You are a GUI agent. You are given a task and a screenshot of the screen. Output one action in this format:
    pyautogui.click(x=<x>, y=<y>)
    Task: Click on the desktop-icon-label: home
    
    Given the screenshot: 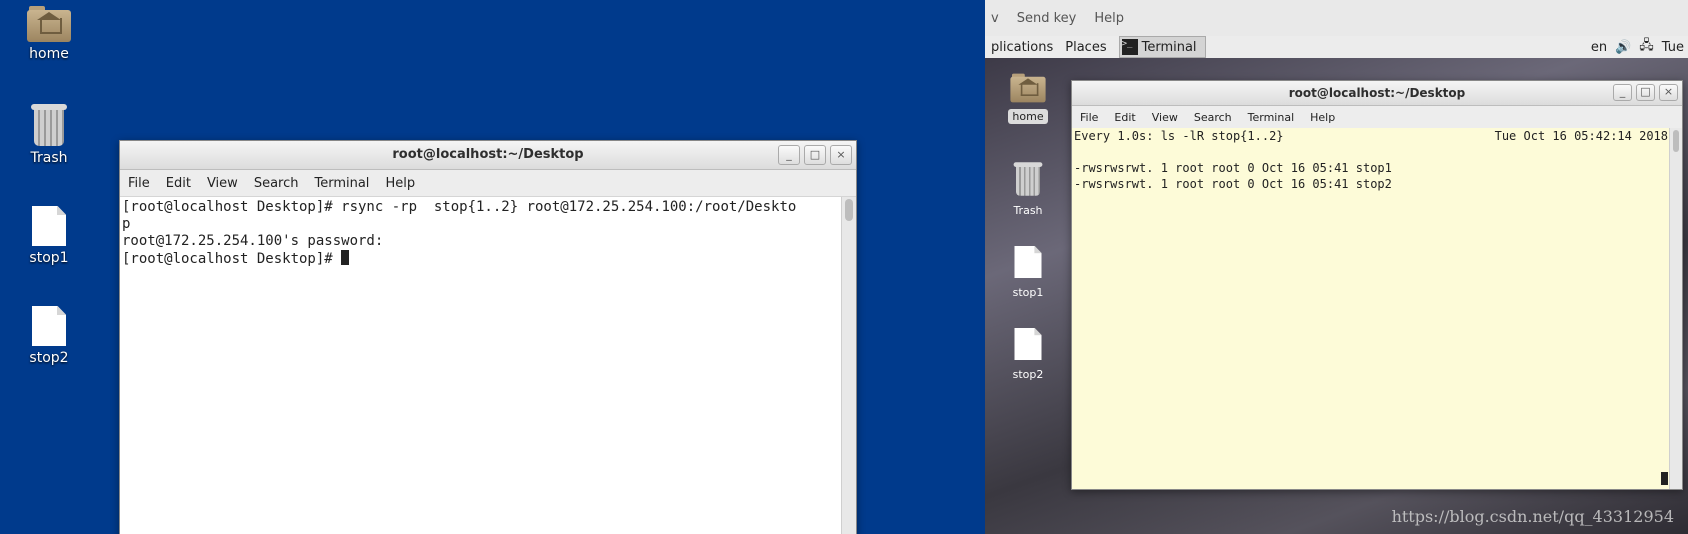 What is the action you would take?
    pyautogui.click(x=49, y=54)
    